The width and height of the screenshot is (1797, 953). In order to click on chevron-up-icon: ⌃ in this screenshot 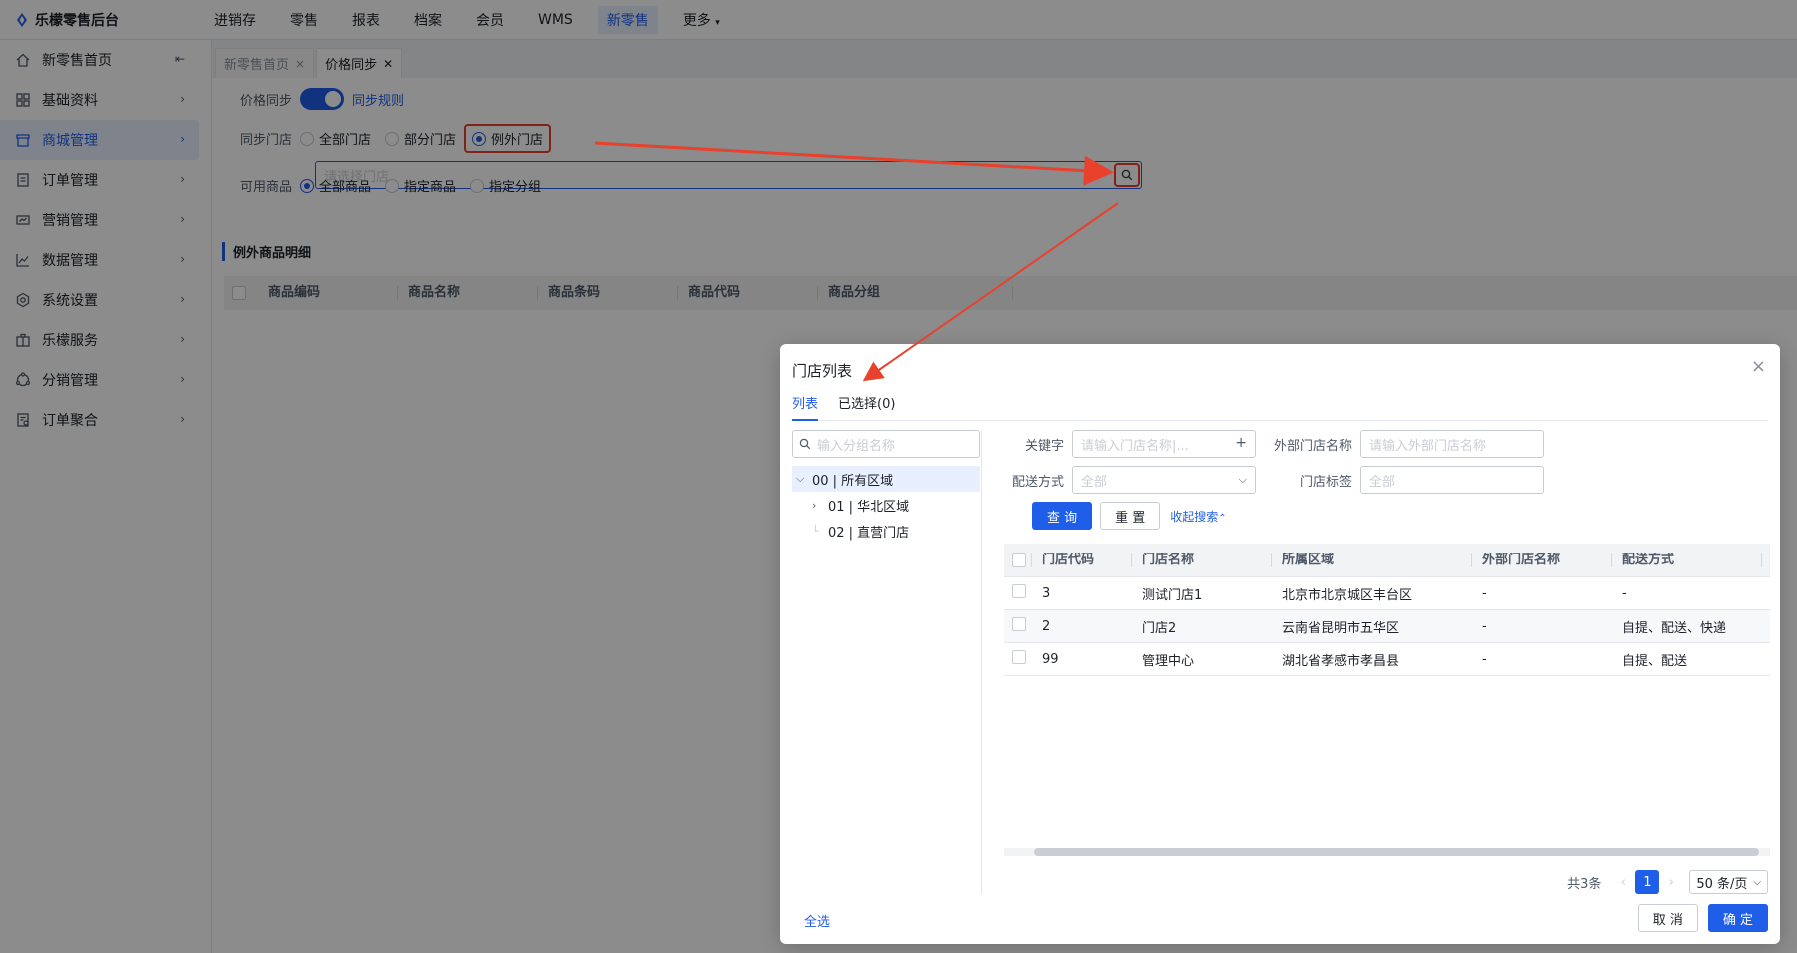, I will do `click(1222, 518)`.